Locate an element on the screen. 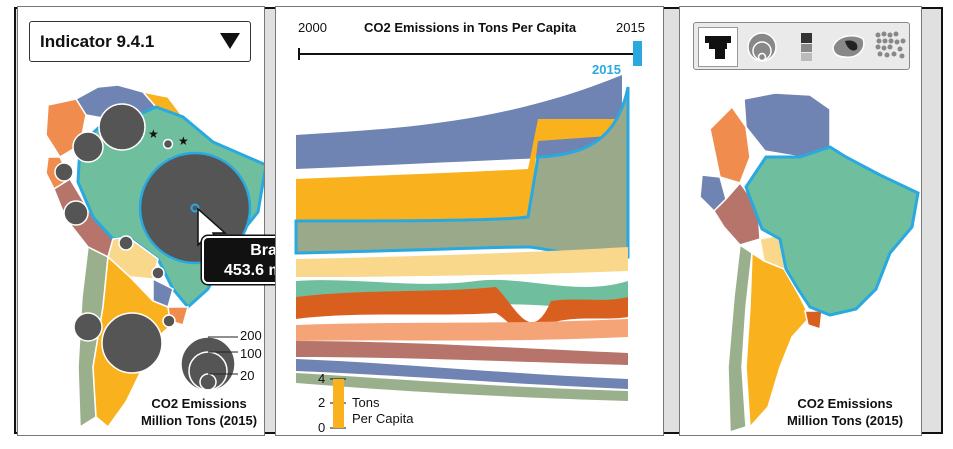 The image size is (953, 449). bubble-venezuela is located at coordinates (122, 127).